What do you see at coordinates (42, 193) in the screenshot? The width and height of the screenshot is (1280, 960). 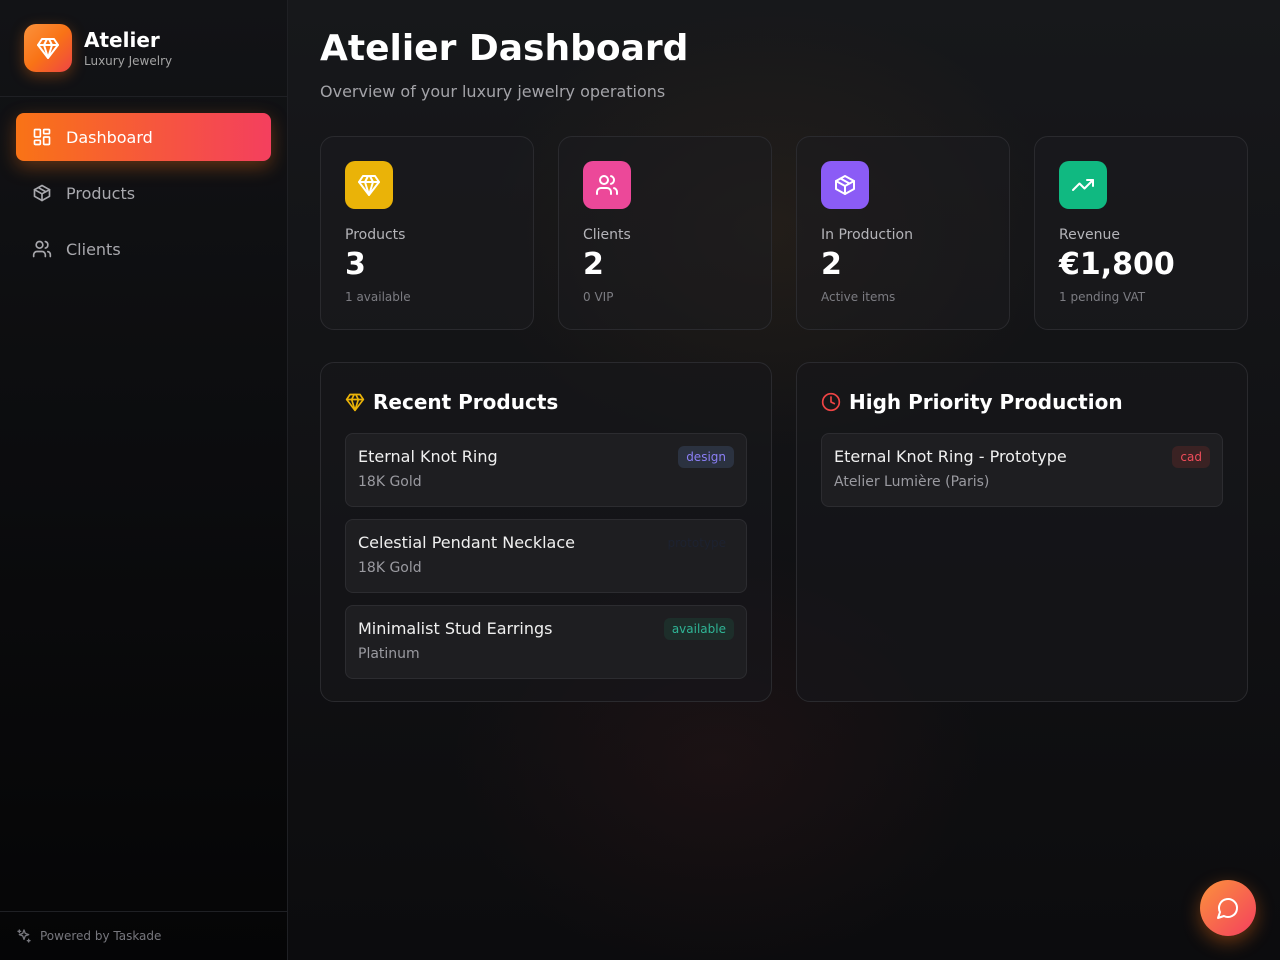 I see `package-icon` at bounding box center [42, 193].